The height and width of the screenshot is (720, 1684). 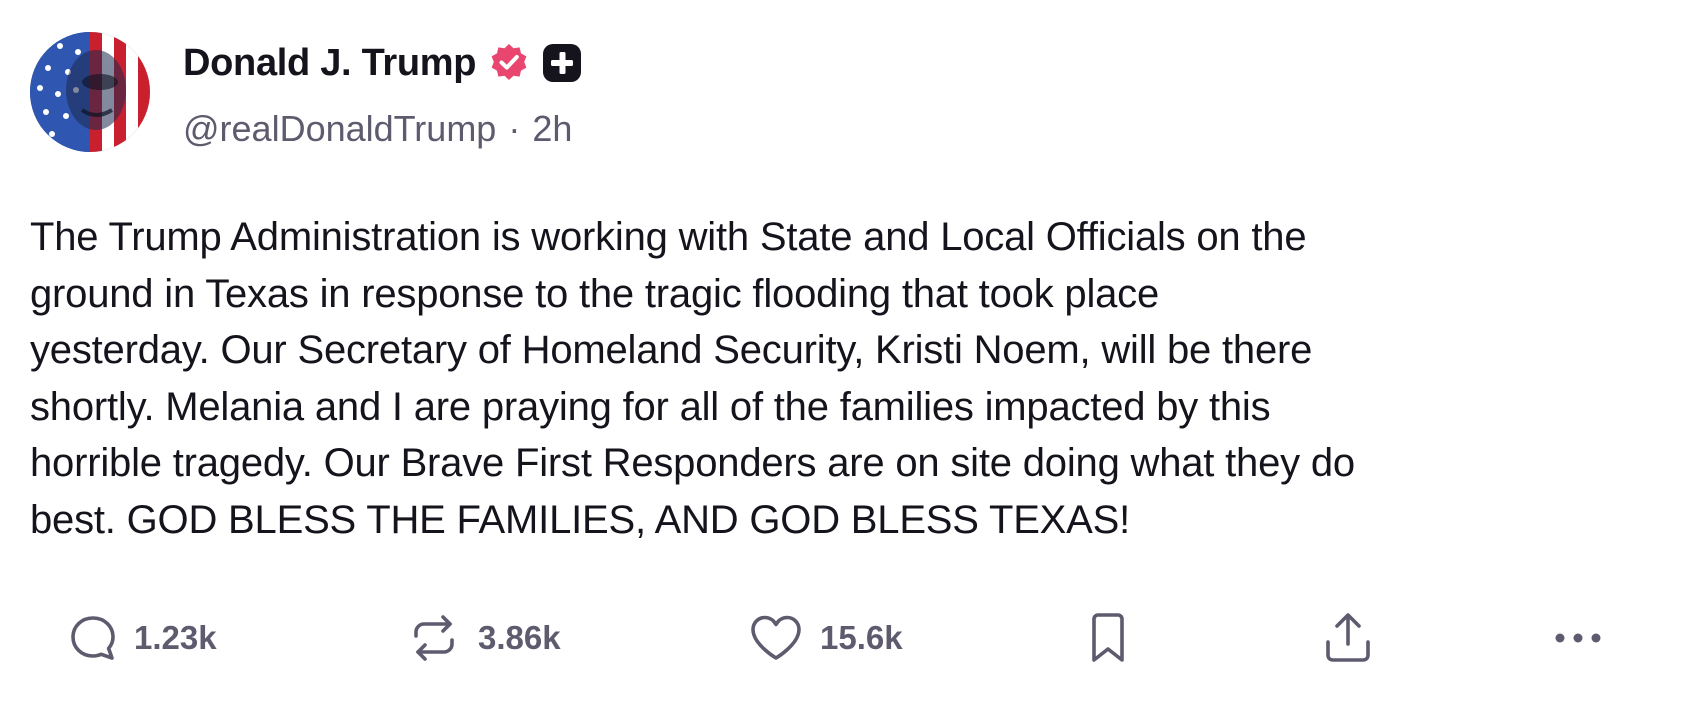 I want to click on author-handle-row: @realDonaldTrump · 2h, so click(x=377, y=129).